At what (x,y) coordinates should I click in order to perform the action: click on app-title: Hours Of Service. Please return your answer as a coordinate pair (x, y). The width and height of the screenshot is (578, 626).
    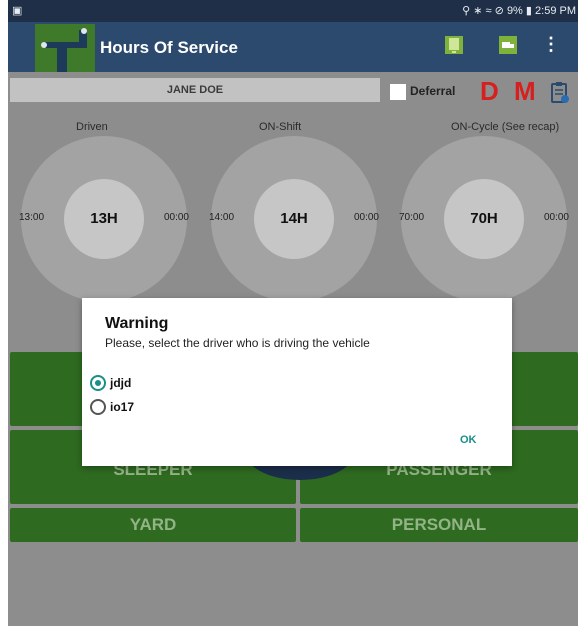
    Looking at the image, I should click on (169, 47).